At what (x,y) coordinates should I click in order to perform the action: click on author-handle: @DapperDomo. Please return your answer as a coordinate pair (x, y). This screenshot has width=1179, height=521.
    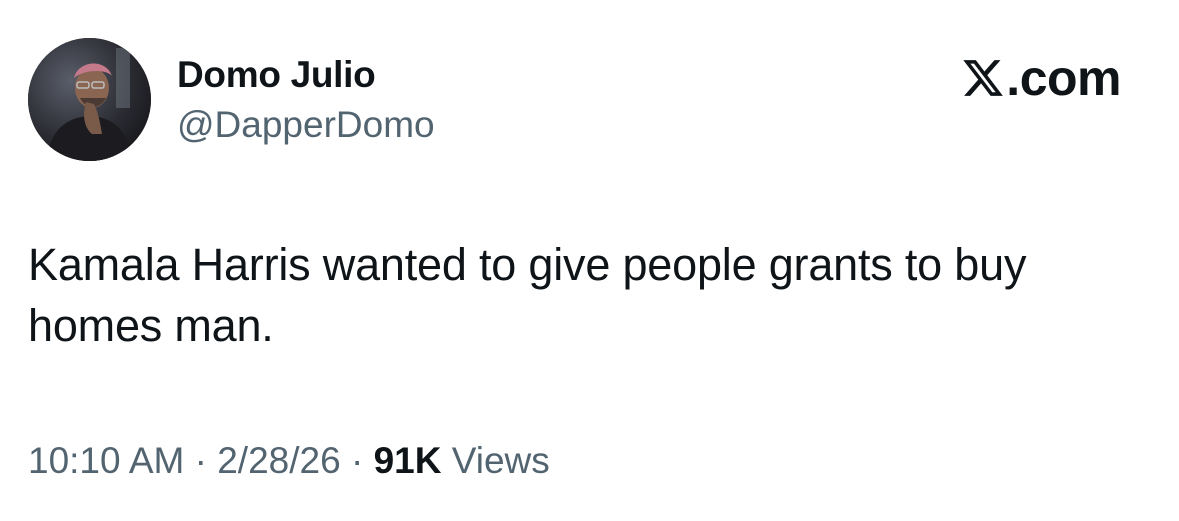
    Looking at the image, I should click on (306, 125).